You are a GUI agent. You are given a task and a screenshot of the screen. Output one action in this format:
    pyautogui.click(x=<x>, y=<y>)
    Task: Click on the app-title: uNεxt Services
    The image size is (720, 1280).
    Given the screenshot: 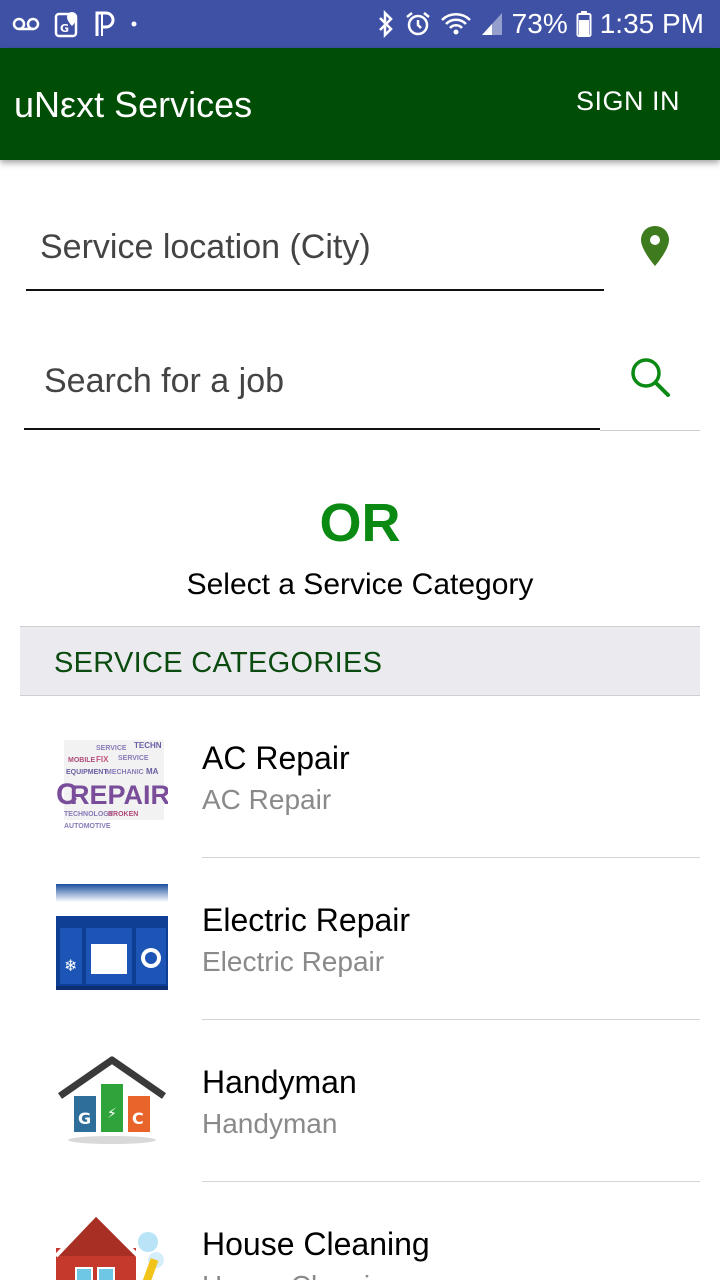 What is the action you would take?
    pyautogui.click(x=133, y=104)
    